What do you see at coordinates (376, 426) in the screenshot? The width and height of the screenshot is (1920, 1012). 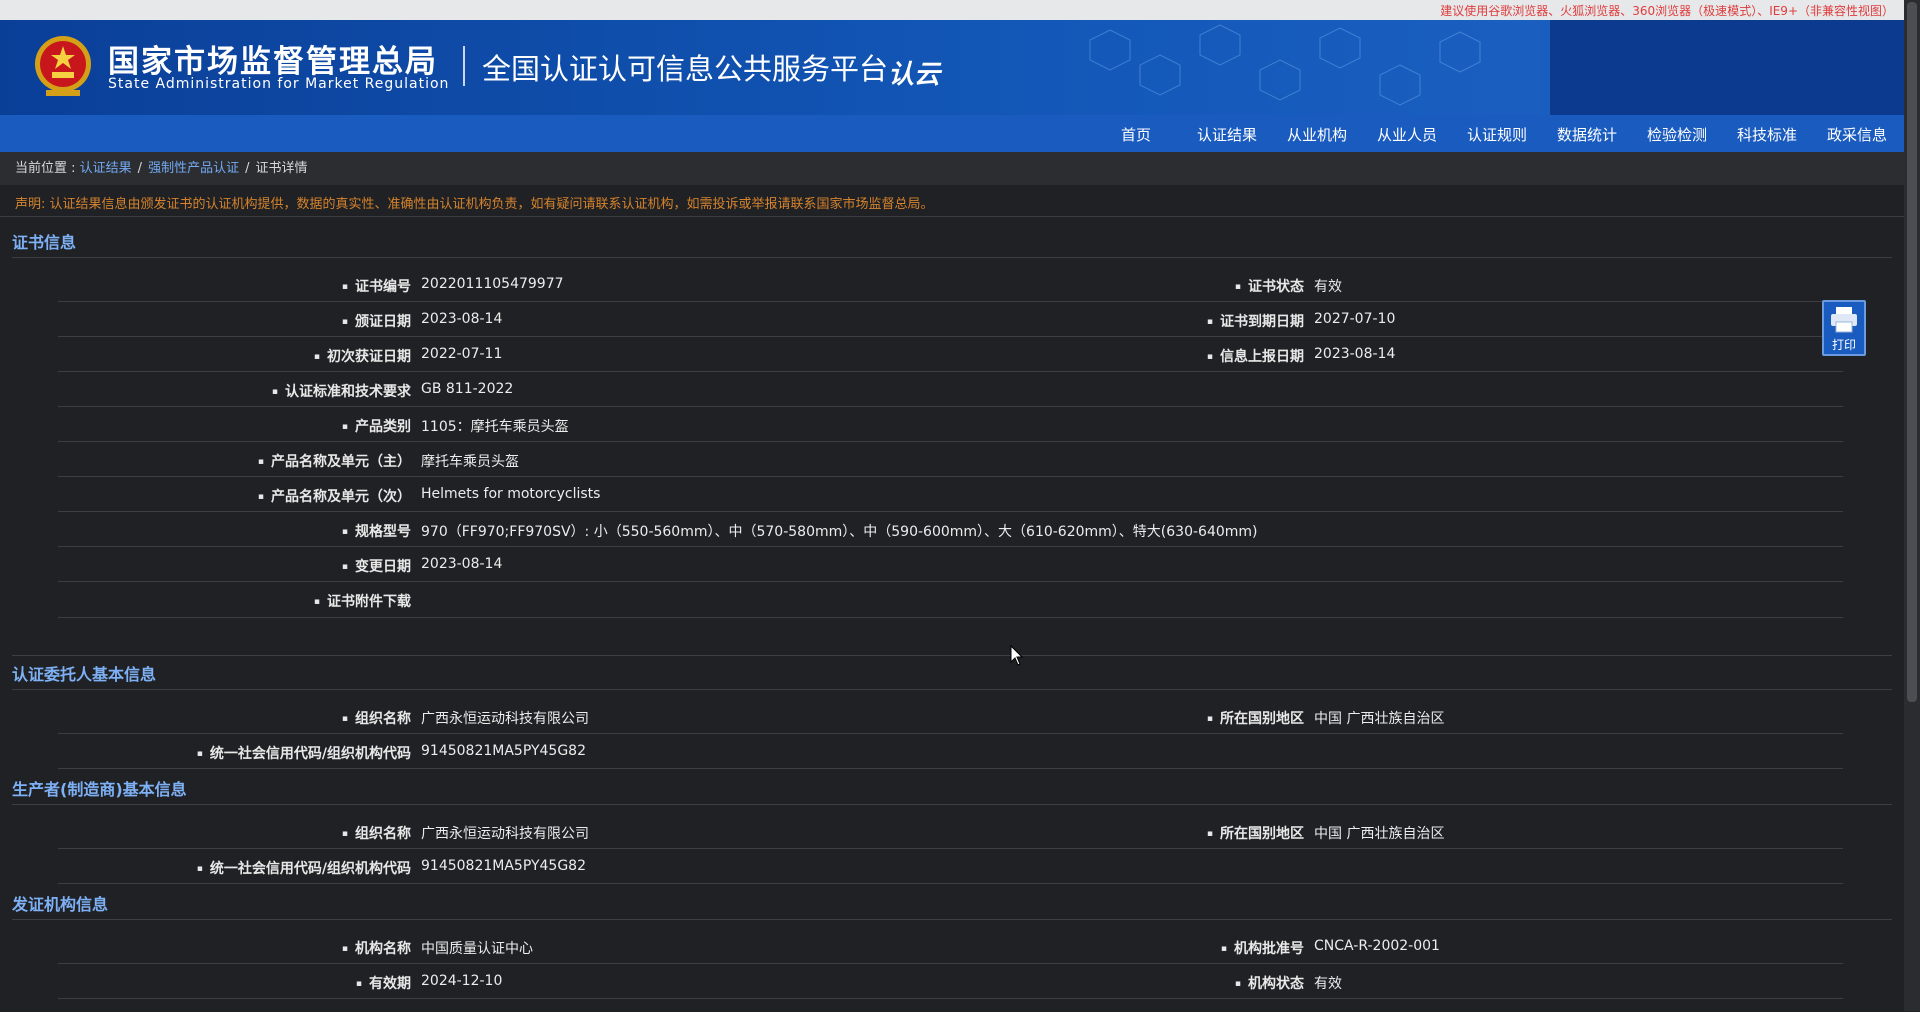 I see `product-category-label: 产品类别` at bounding box center [376, 426].